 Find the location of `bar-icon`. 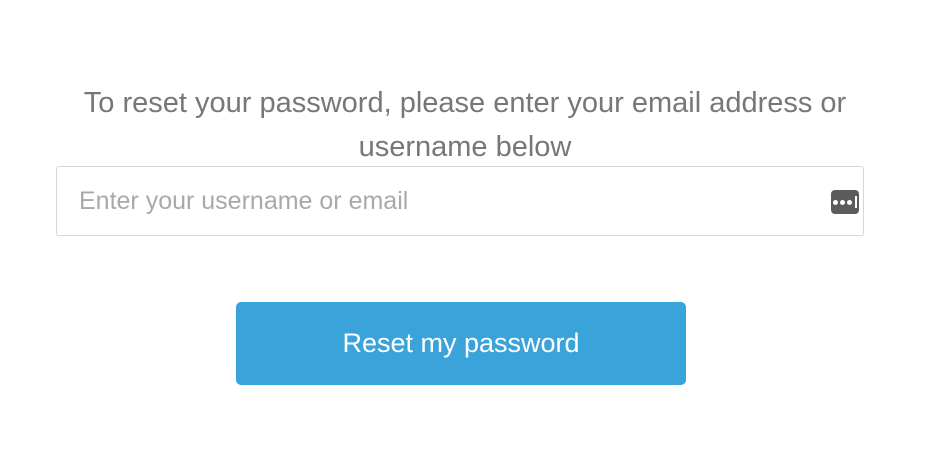

bar-icon is located at coordinates (856, 202).